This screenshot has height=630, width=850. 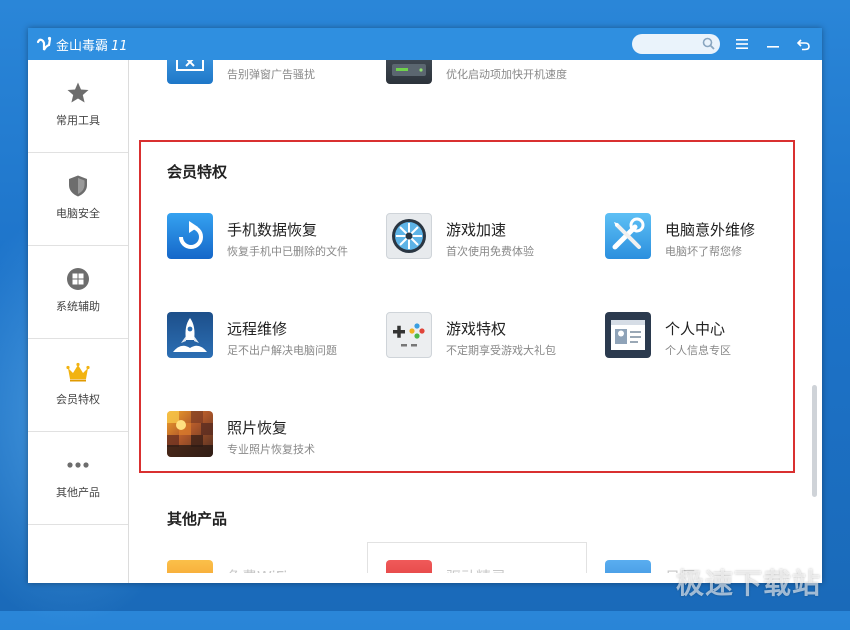 I want to click on sidebar-item-pc-security: 电脑安全, so click(x=78, y=199).